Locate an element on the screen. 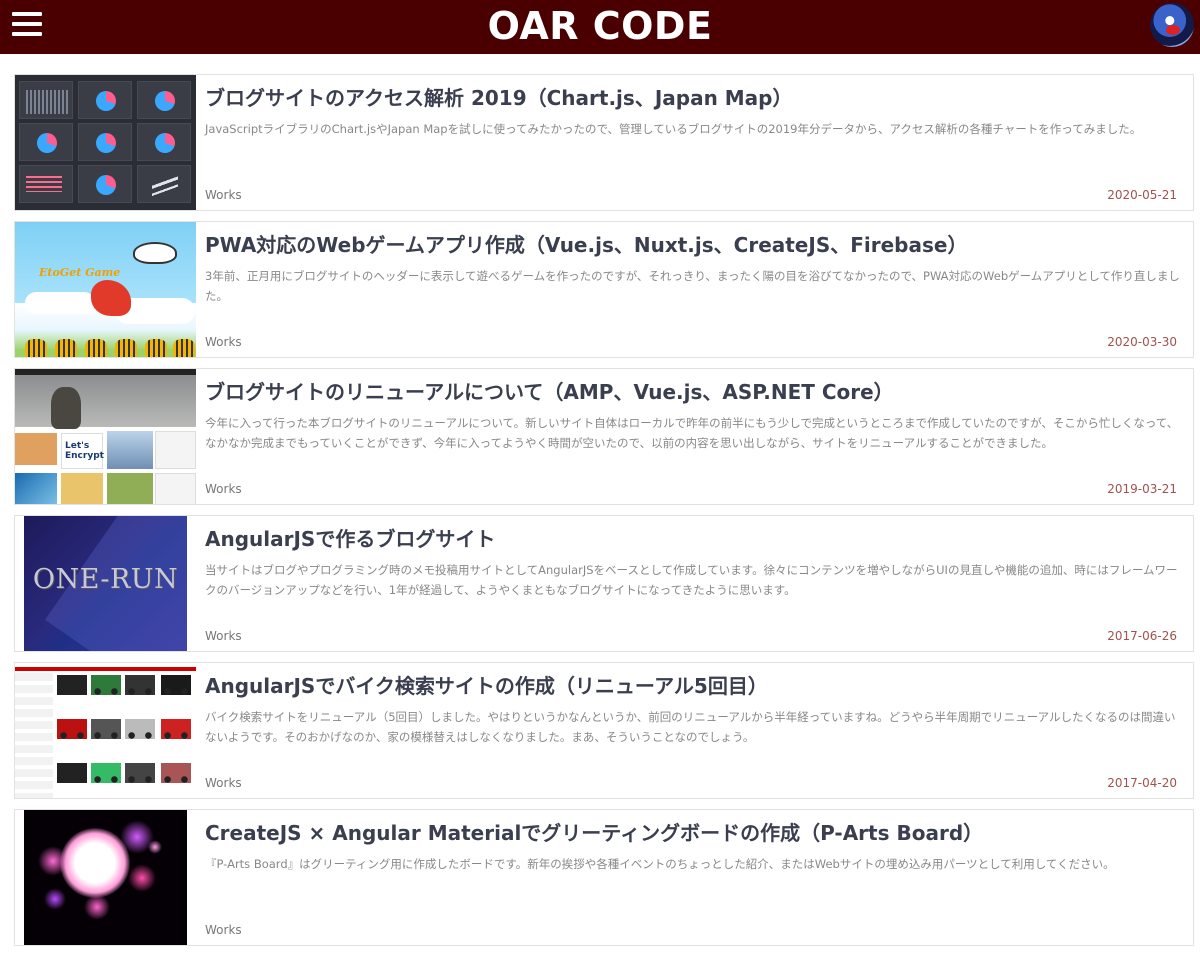 The height and width of the screenshot is (956, 1200). post-thumbnail-bike-search is located at coordinates (105, 730).